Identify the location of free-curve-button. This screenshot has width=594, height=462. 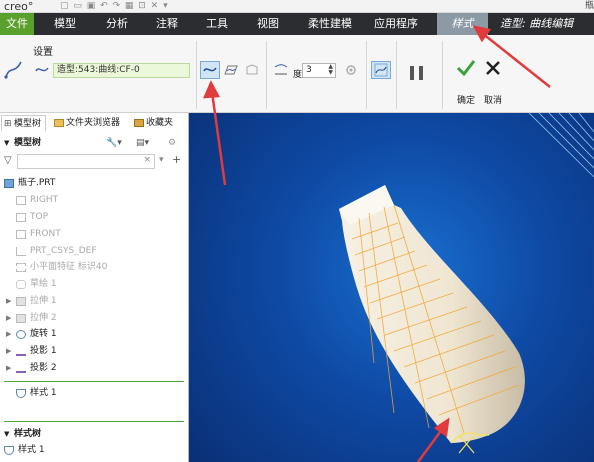
(210, 70).